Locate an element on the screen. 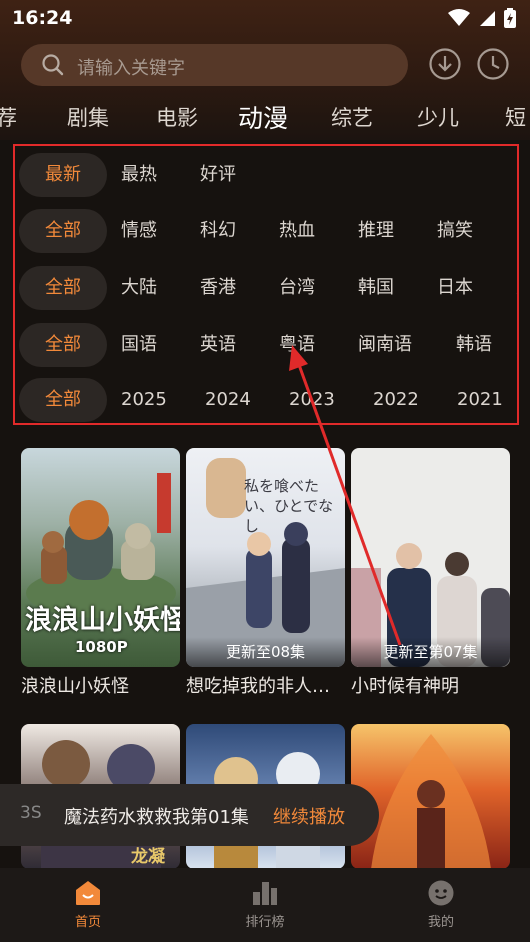  filter-row-year: 全部 2025 2024 2023 2022 2021 is located at coordinates (266, 400).